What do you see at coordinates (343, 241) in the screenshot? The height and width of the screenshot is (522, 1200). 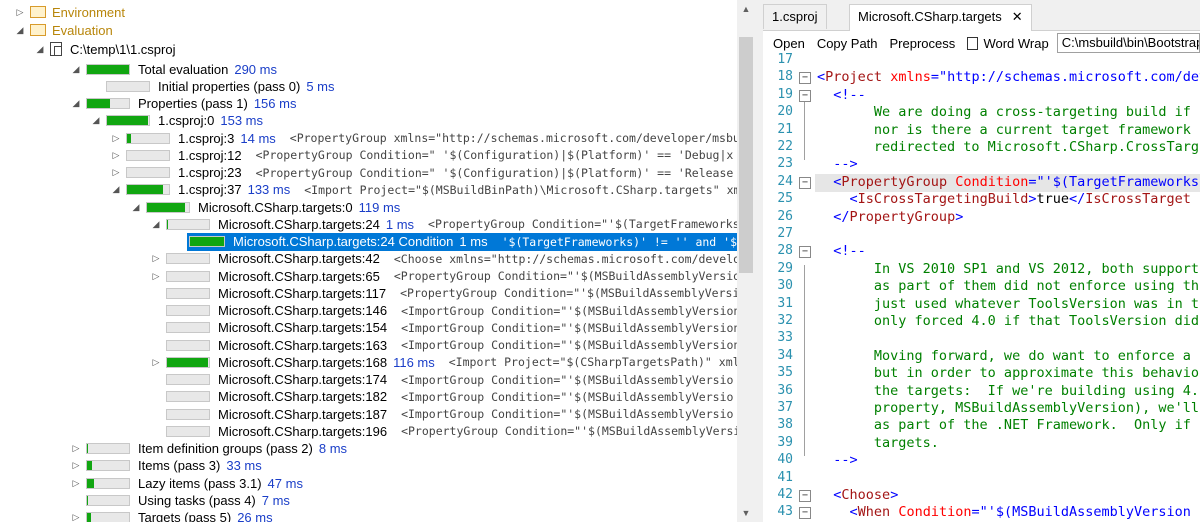 I see `row-label: Microsoft.CSharp.targets:24 Condition` at bounding box center [343, 241].